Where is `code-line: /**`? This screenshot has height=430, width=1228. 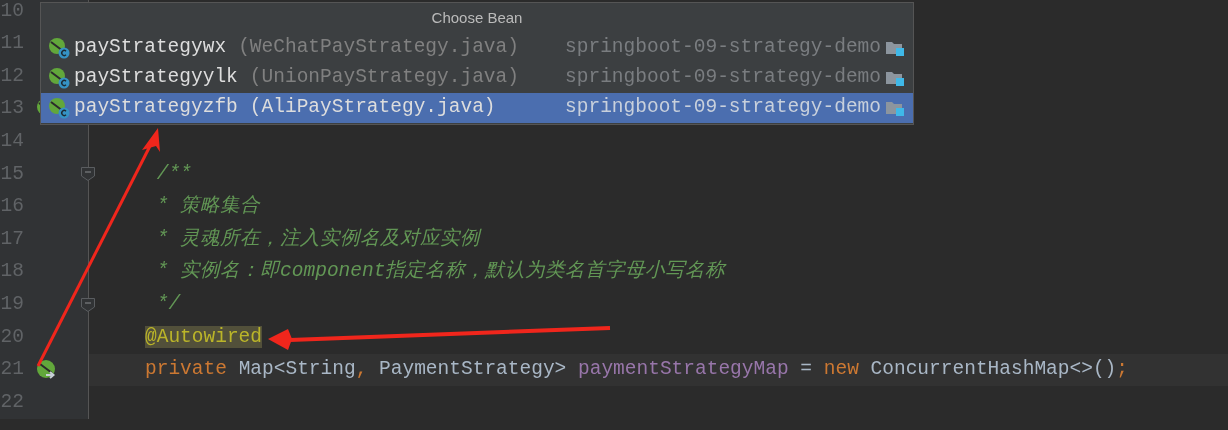
code-line: /** is located at coordinates (173, 174).